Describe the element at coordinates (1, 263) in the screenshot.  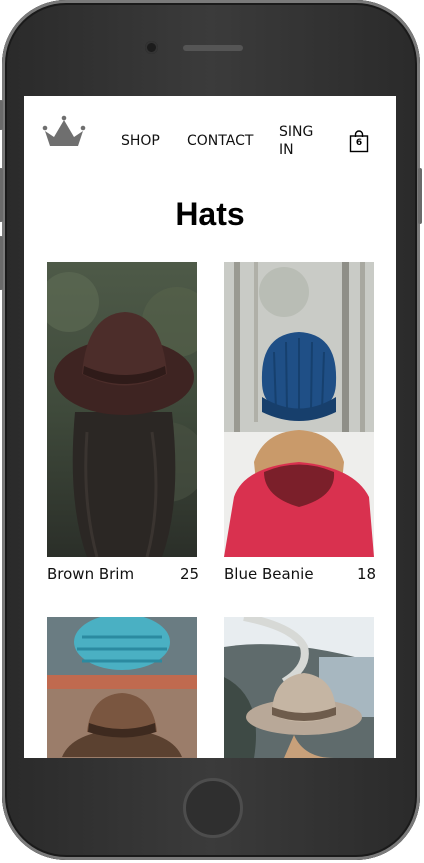
I see `volume-down-button` at that location.